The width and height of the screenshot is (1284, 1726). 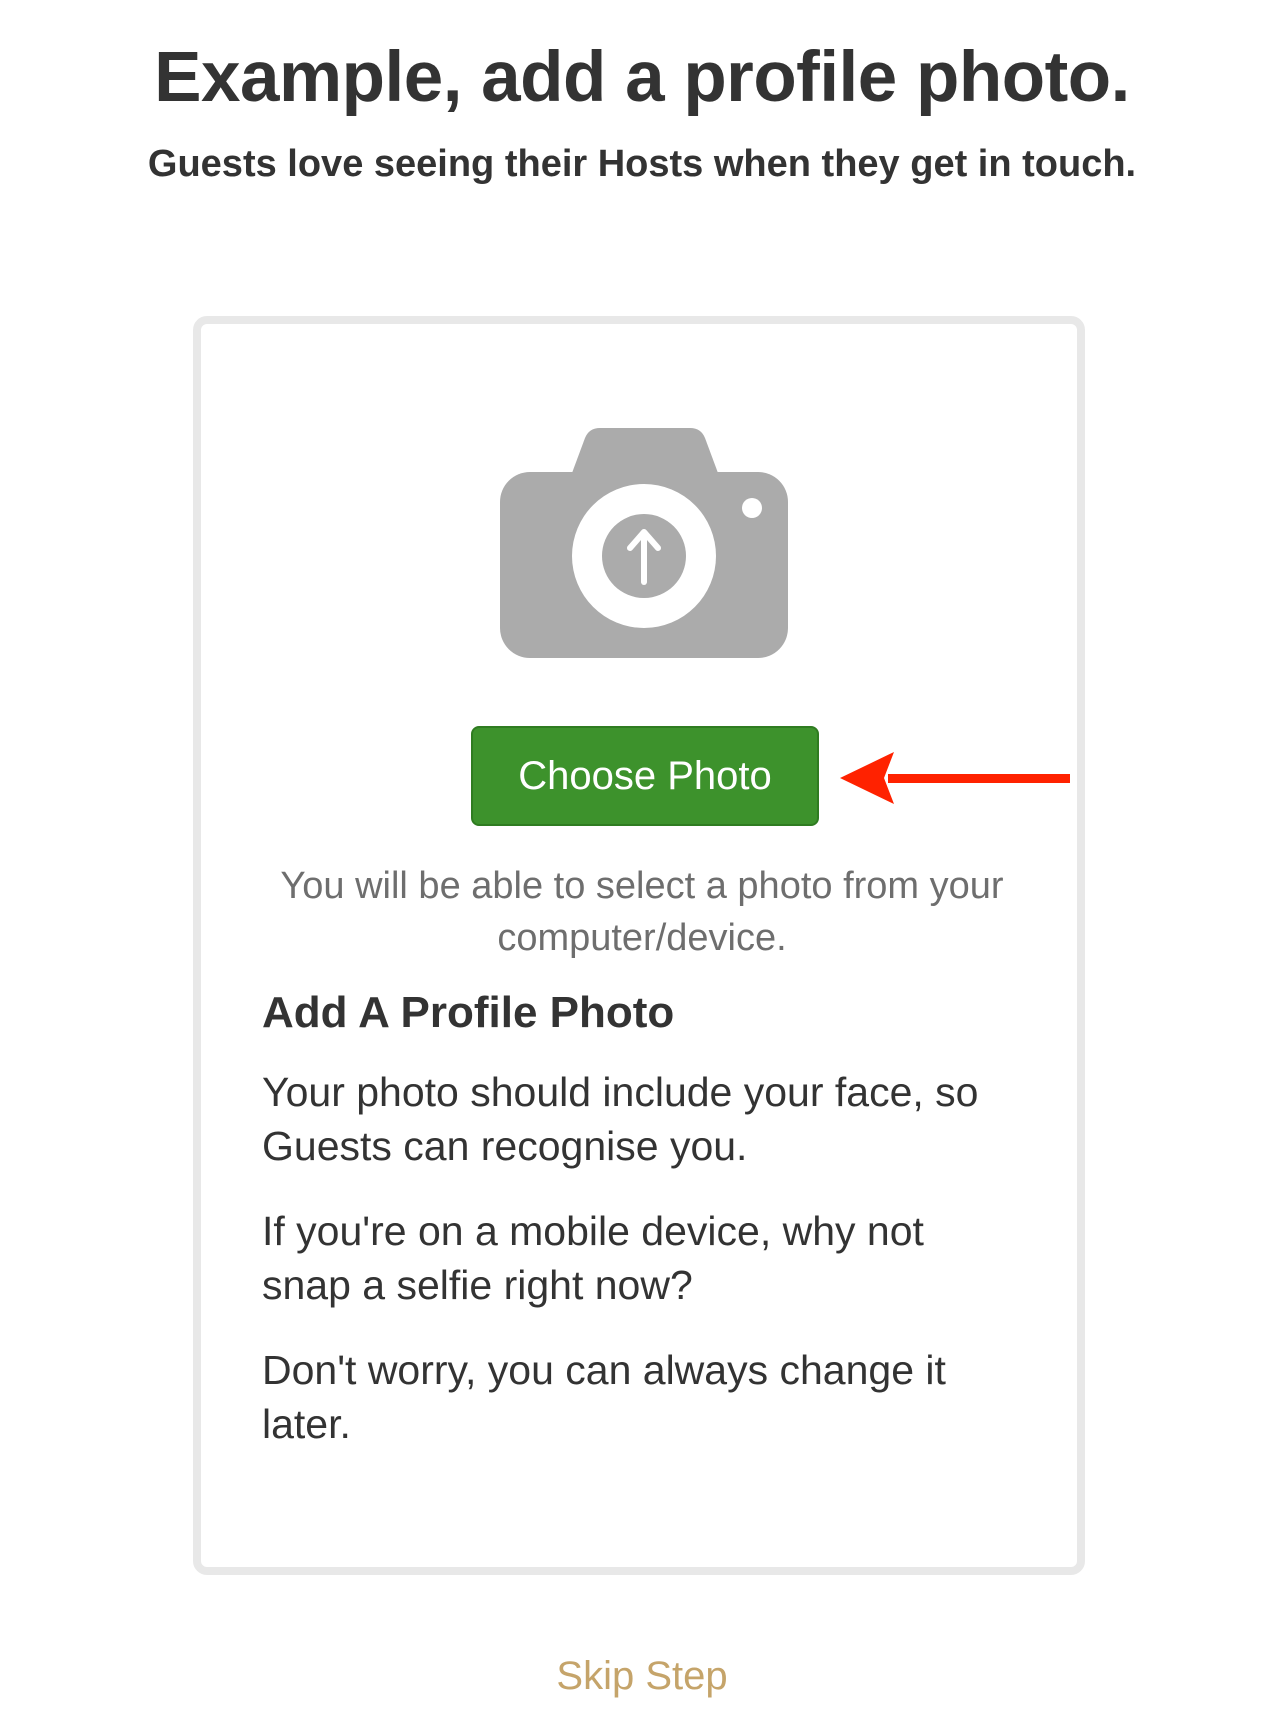 I want to click on choose-photo-button: Choose Photo, so click(x=645, y=776).